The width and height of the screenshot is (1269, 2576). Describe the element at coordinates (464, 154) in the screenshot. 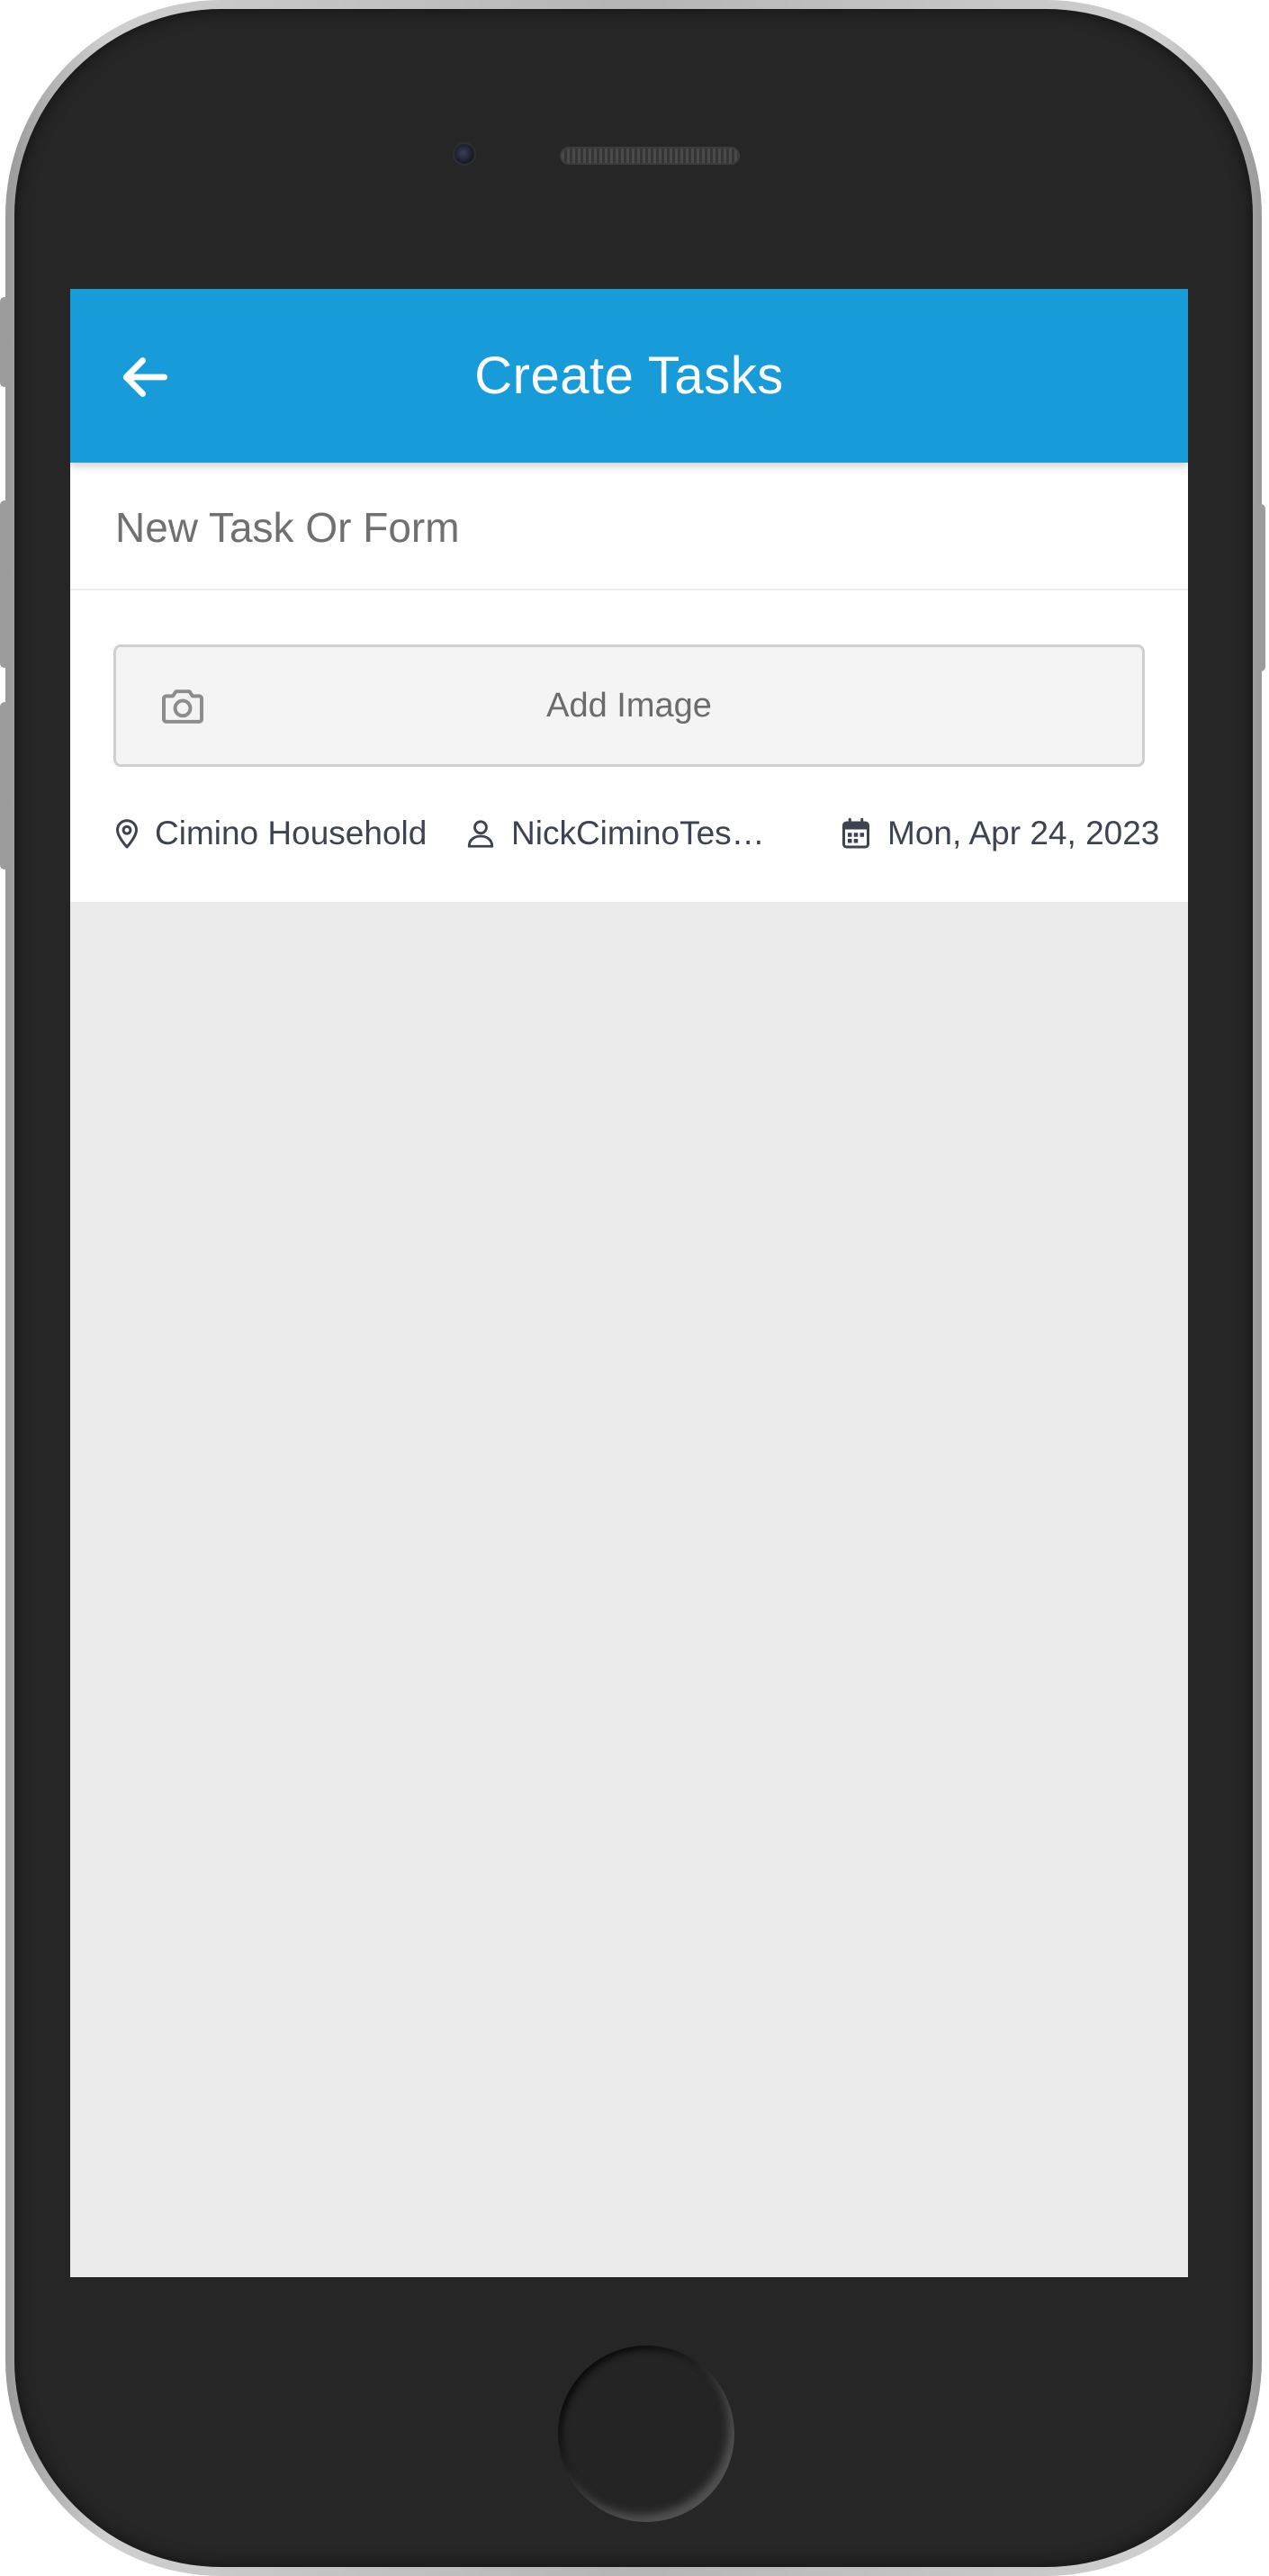

I see `front-camera` at that location.